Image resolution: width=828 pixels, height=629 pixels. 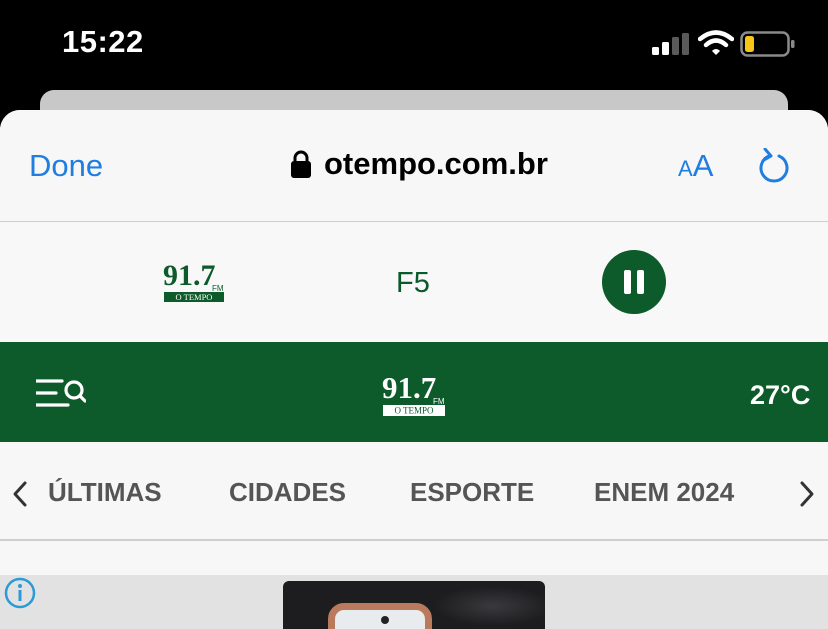 What do you see at coordinates (218, 288) in the screenshot?
I see `radio-logo-fm: FM` at bounding box center [218, 288].